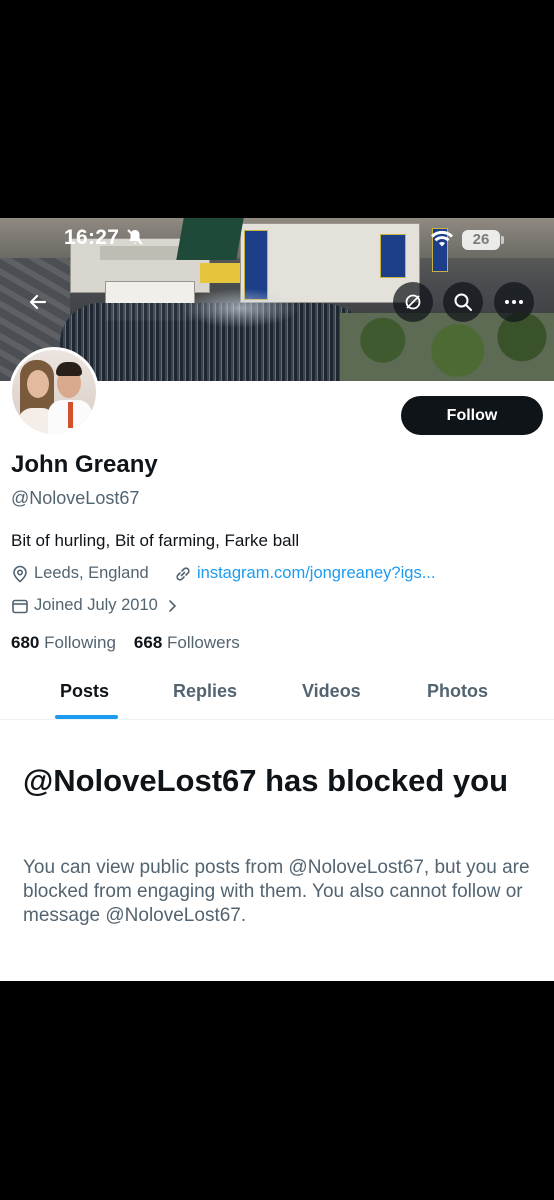 The image size is (554, 1200). Describe the element at coordinates (54, 392) in the screenshot. I see `avatar` at that location.